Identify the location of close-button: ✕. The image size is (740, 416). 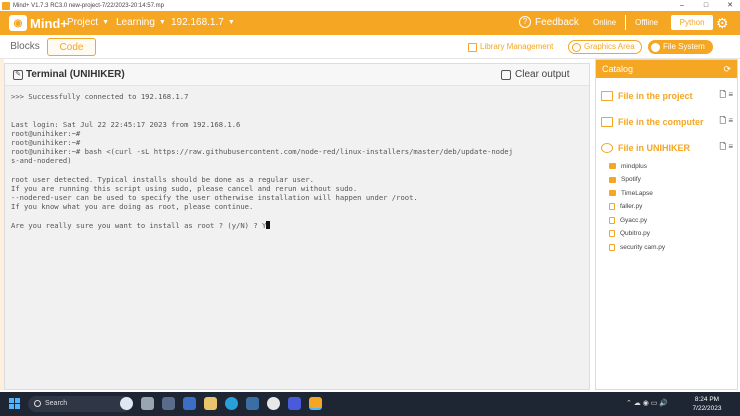
(730, 5).